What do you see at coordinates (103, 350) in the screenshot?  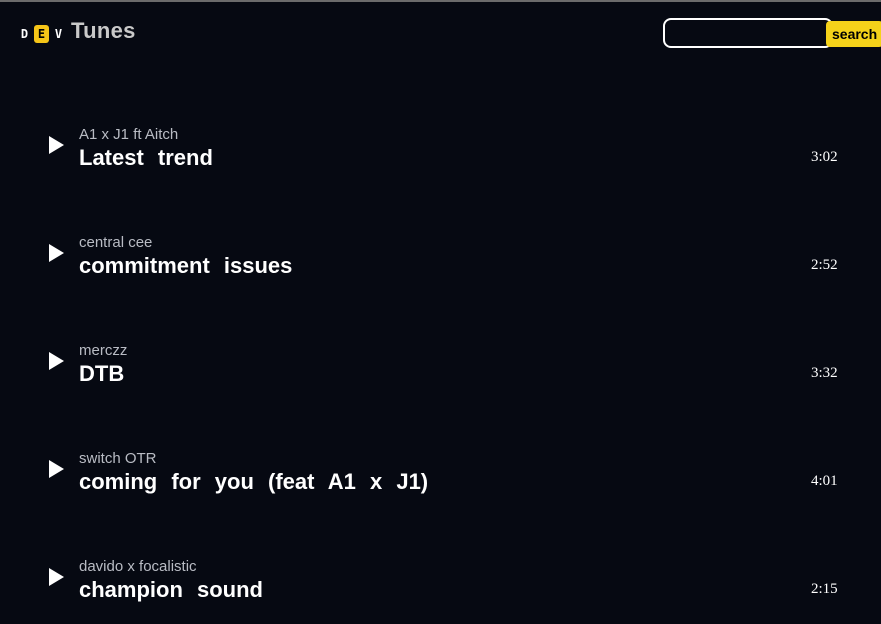 I see `track-artist: merczz` at bounding box center [103, 350].